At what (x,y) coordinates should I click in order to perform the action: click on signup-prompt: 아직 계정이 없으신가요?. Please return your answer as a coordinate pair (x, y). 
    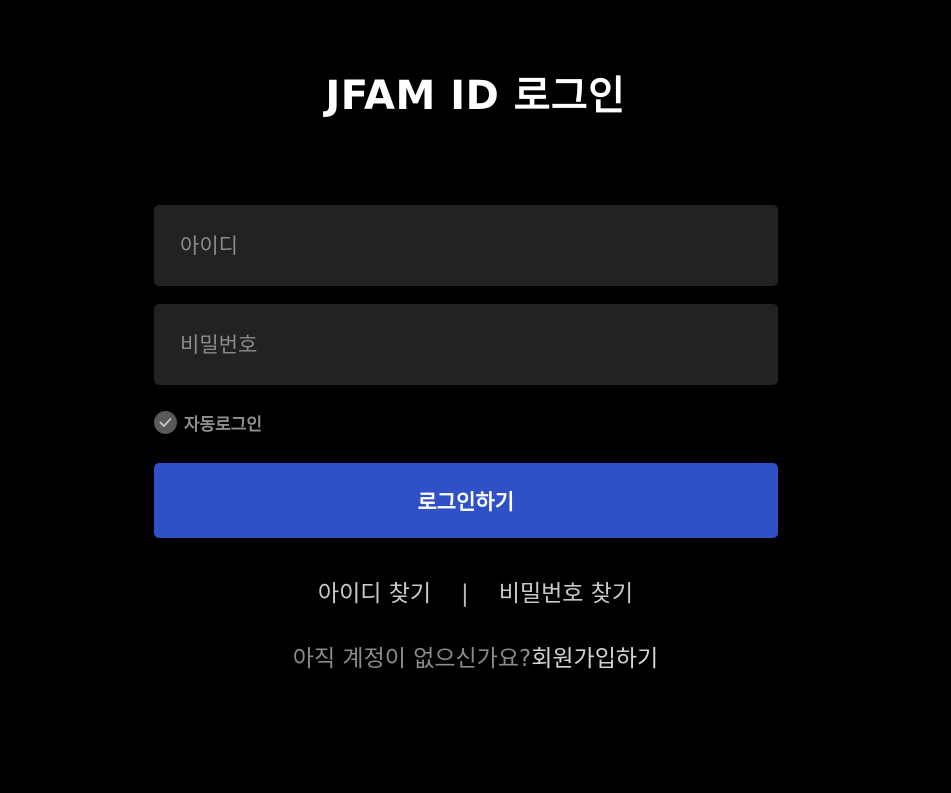
    Looking at the image, I should click on (412, 659).